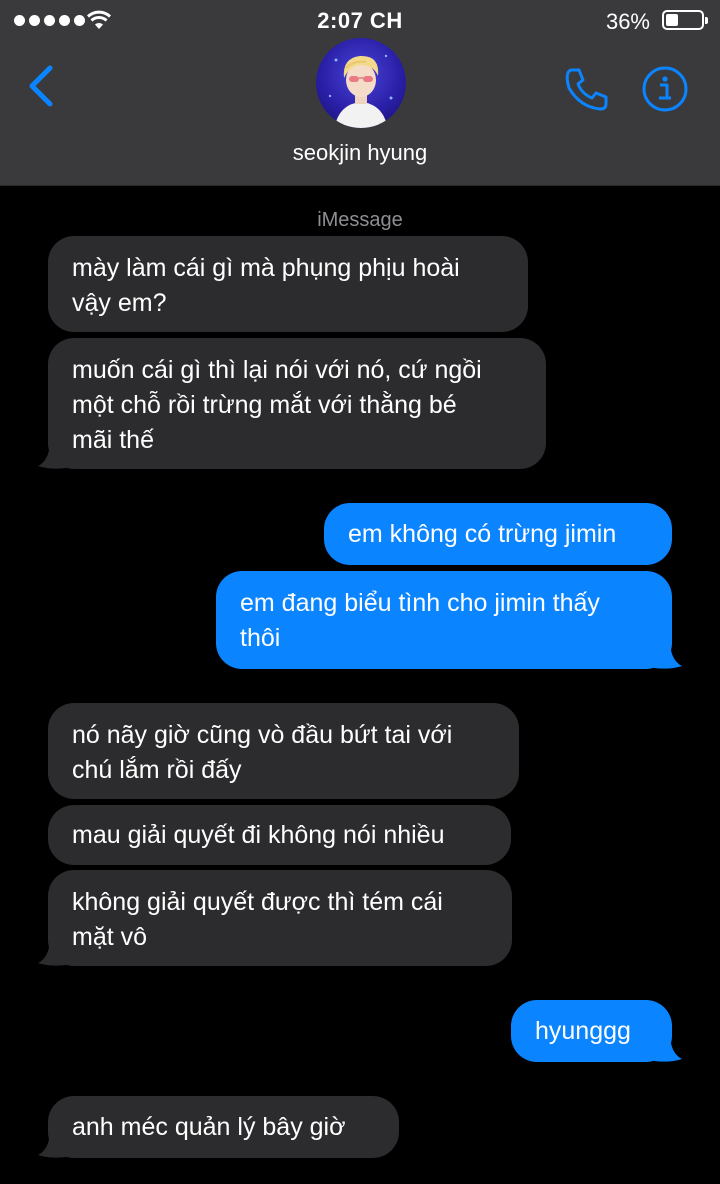 This screenshot has width=720, height=1184. I want to click on contact-avatar, so click(361, 83).